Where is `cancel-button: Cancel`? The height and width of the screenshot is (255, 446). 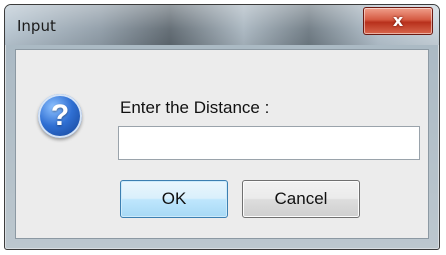 cancel-button: Cancel is located at coordinates (301, 199).